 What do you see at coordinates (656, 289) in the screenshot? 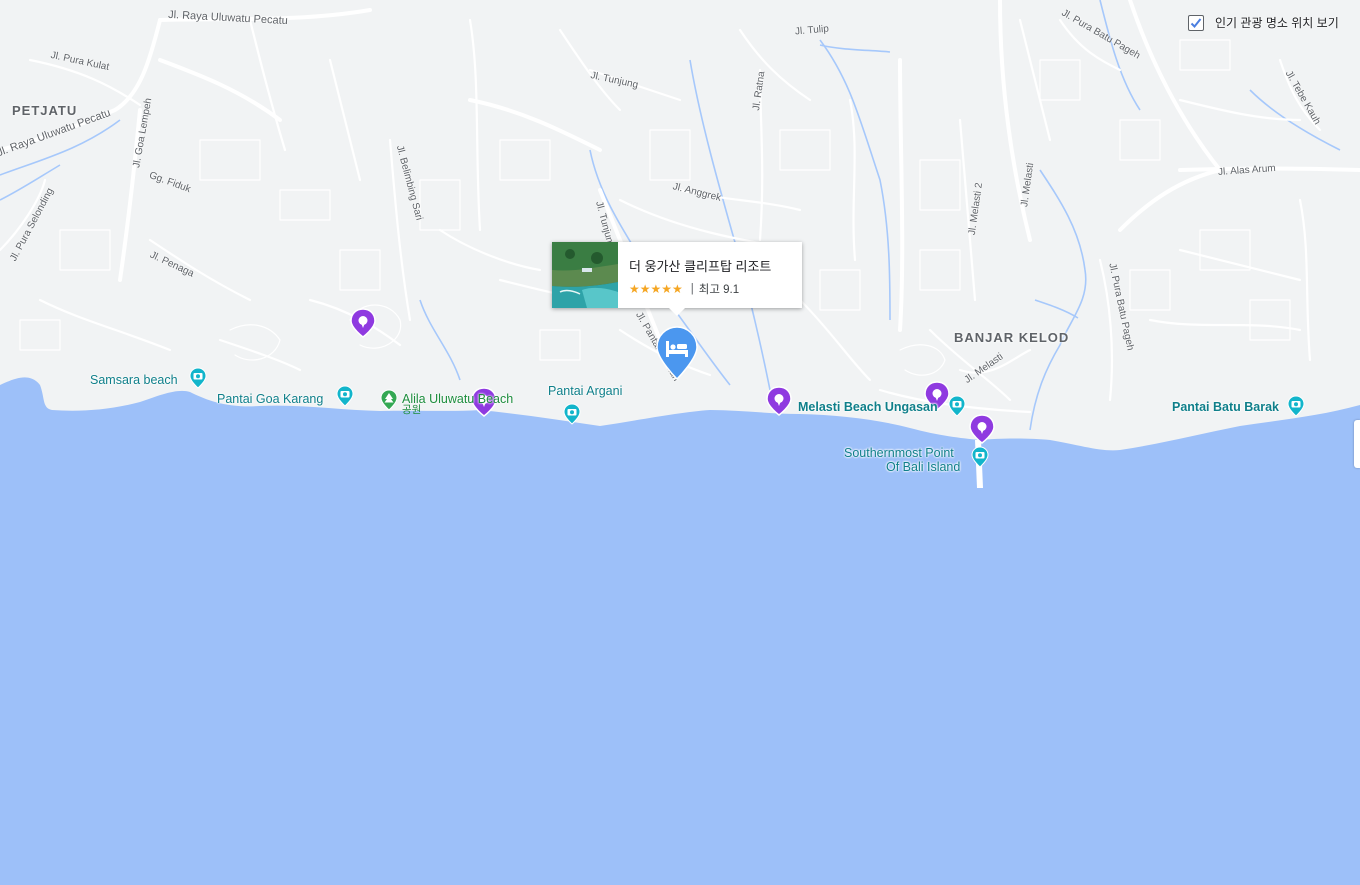
I see `star-rating-icon: ★★★★★` at bounding box center [656, 289].